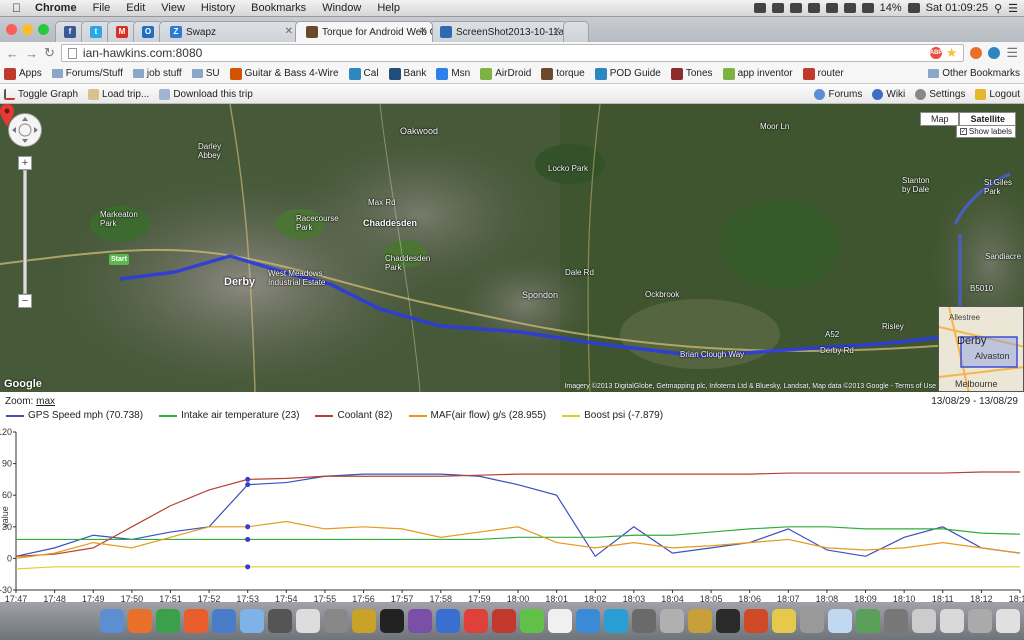 Image resolution: width=1024 pixels, height=640 pixels. What do you see at coordinates (341, 8) in the screenshot?
I see `menu-window: Window` at bounding box center [341, 8].